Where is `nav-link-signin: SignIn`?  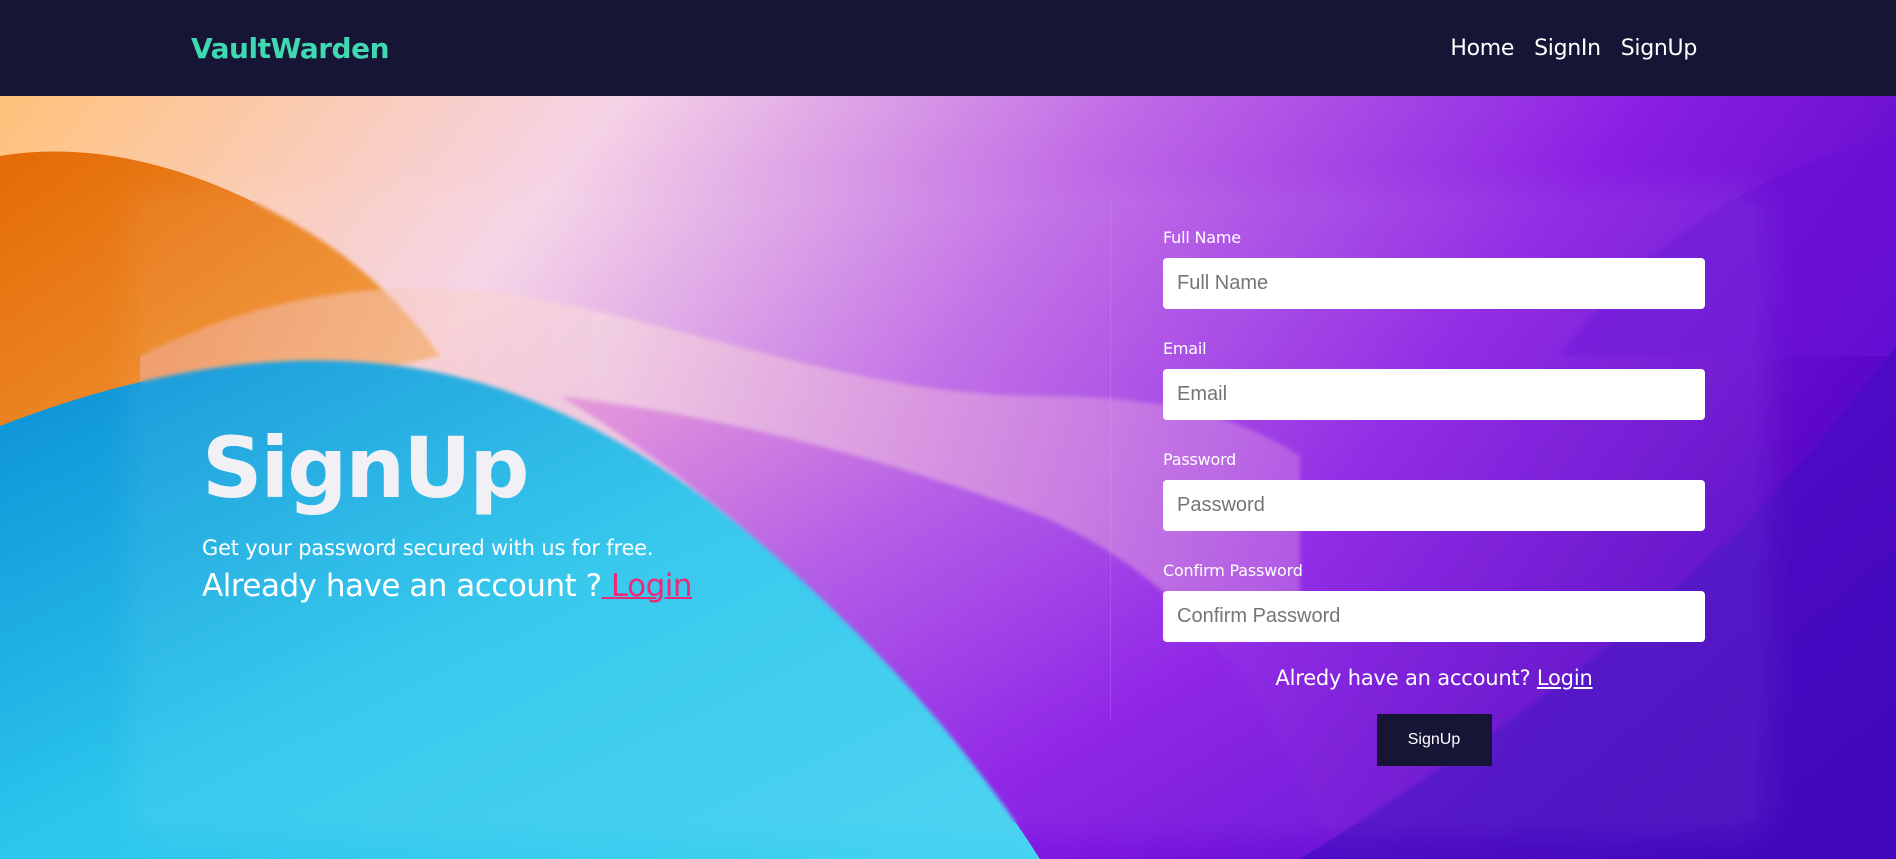 nav-link-signin: SignIn is located at coordinates (1567, 48).